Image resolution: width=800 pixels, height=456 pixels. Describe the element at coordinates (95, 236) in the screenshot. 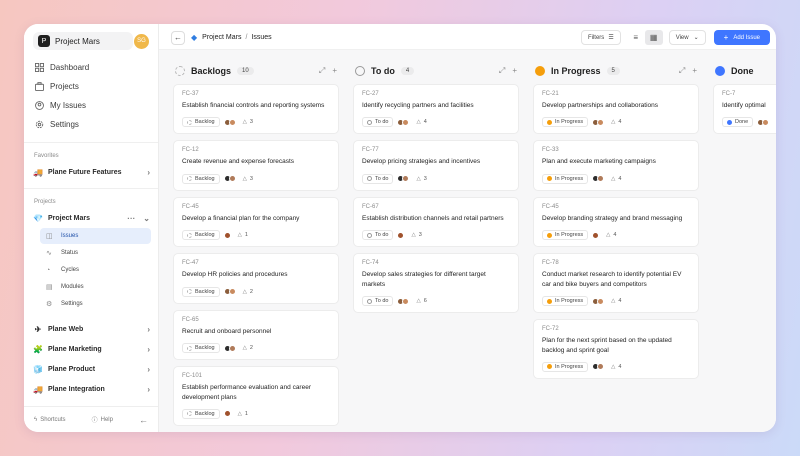

I see `sidebar-item-issues: ◫ Issues` at that location.